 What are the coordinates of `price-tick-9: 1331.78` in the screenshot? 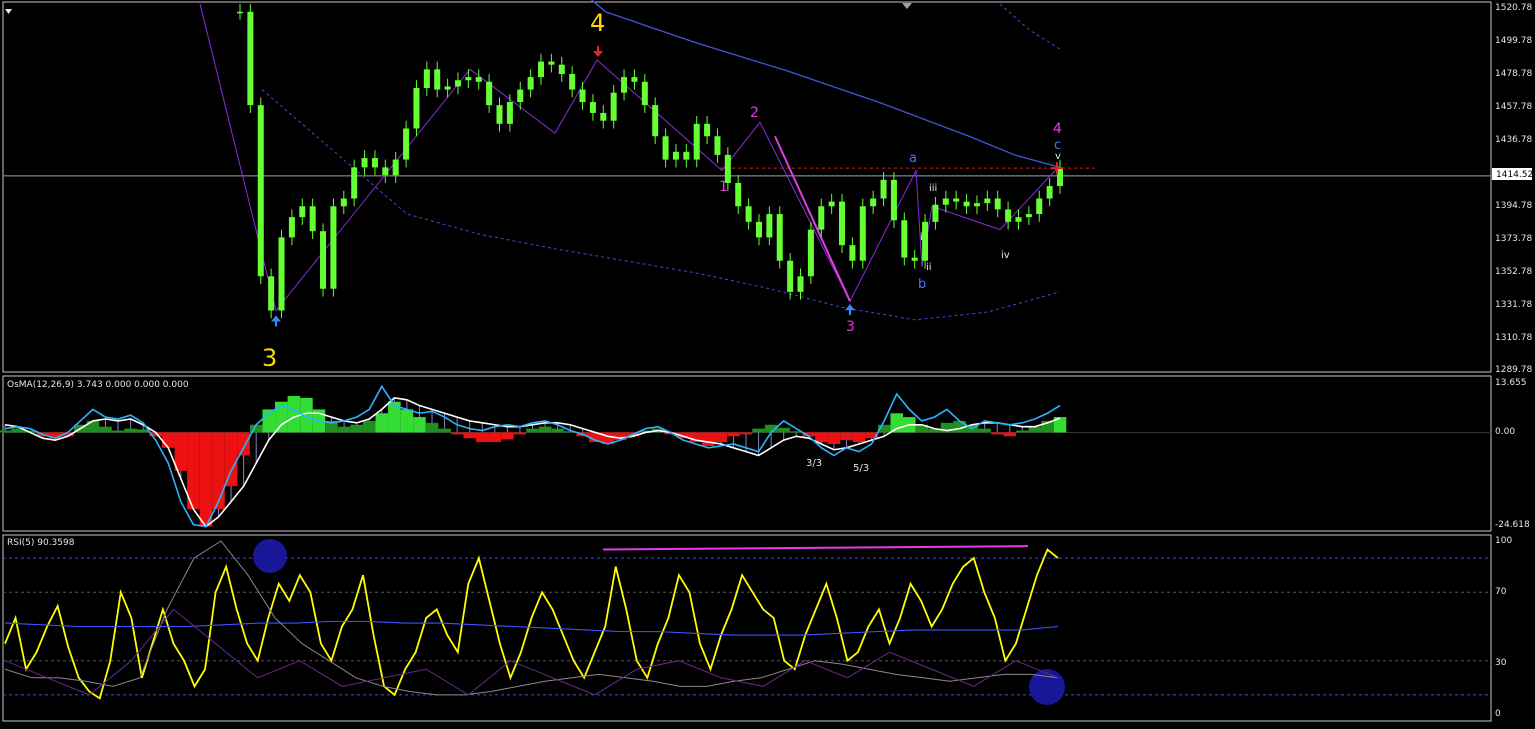 It's located at (1513, 305).